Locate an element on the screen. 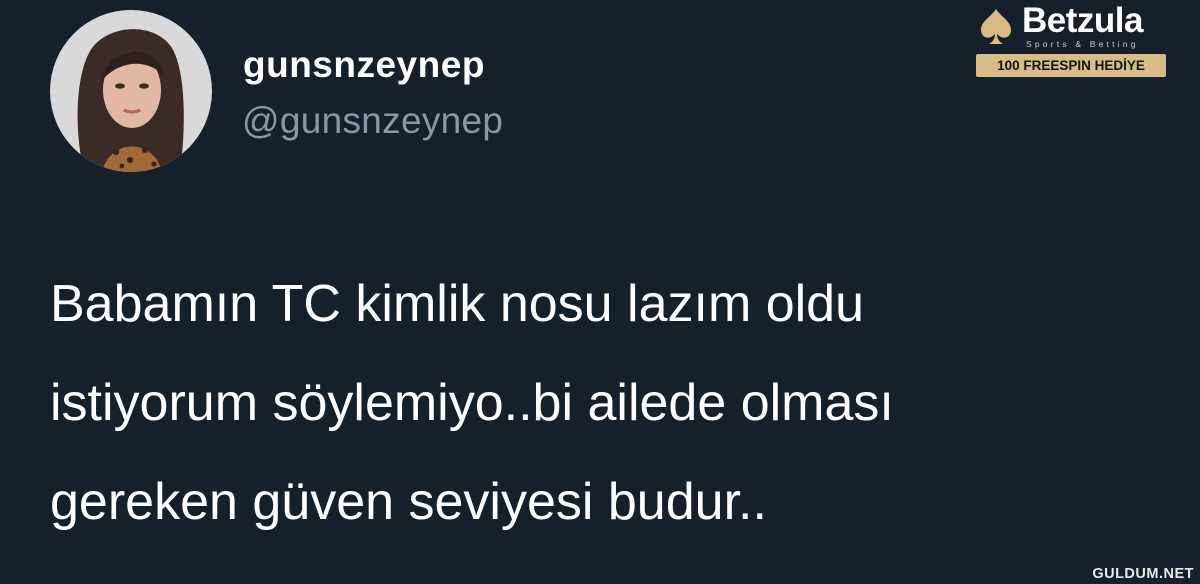  tweet-line: istiyorum söylemiyo..bi ailede olması is located at coordinates (472, 403).